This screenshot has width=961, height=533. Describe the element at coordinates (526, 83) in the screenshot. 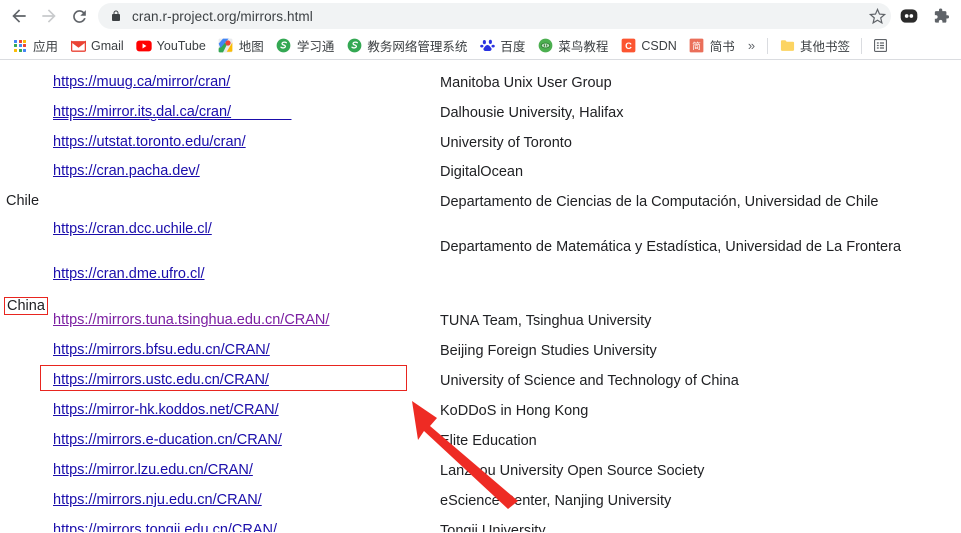

I see `mirror-description: Manitoba Unix User Group` at that location.